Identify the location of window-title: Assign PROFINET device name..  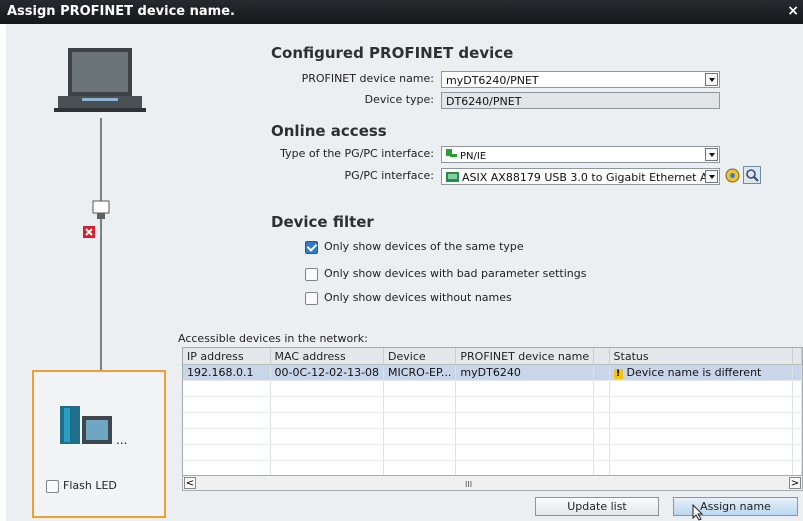
(121, 11).